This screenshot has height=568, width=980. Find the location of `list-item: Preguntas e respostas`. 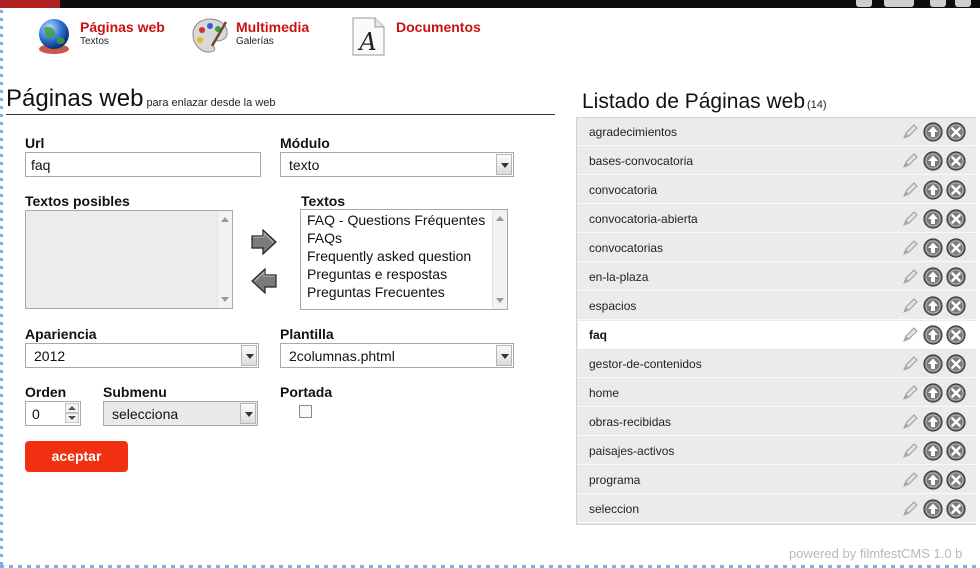

list-item: Preguntas e respostas is located at coordinates (404, 274).